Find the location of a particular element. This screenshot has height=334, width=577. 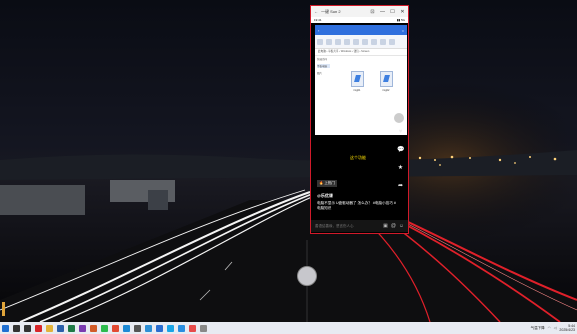

qq-icon is located at coordinates (170, 328).